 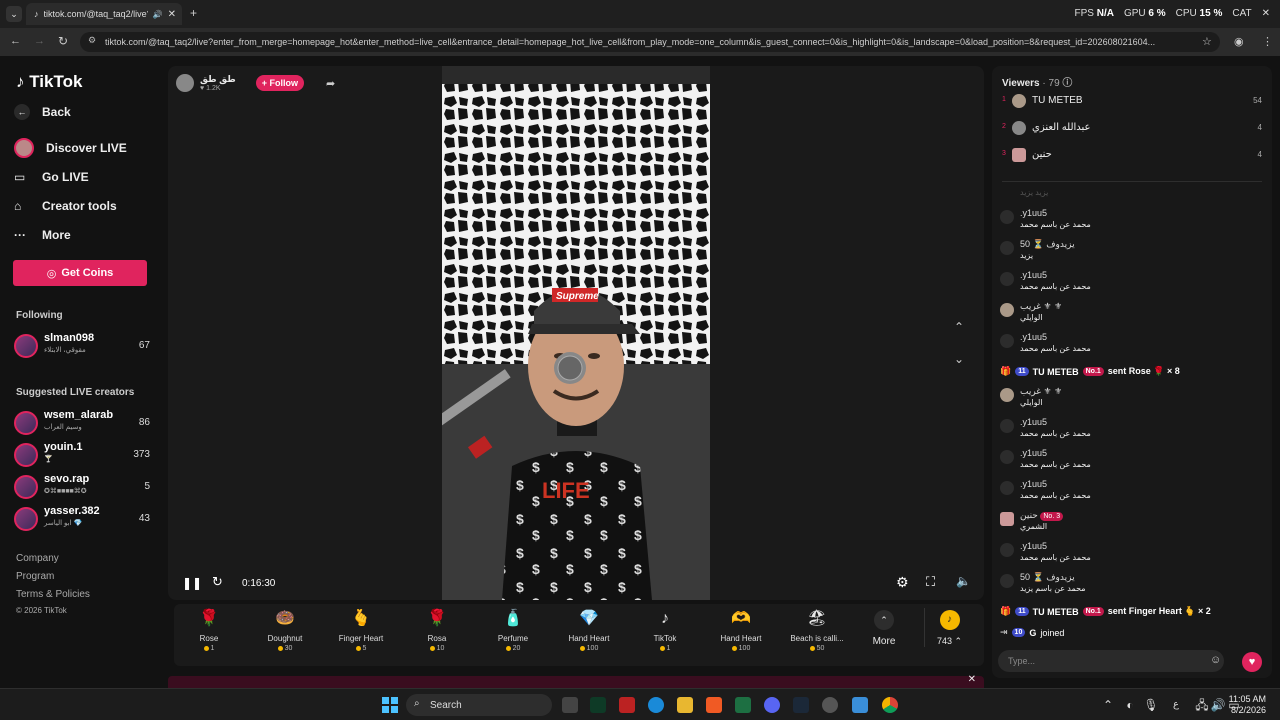 What do you see at coordinates (1151, 705) in the screenshot?
I see `microphone-icon: 🎙` at bounding box center [1151, 705].